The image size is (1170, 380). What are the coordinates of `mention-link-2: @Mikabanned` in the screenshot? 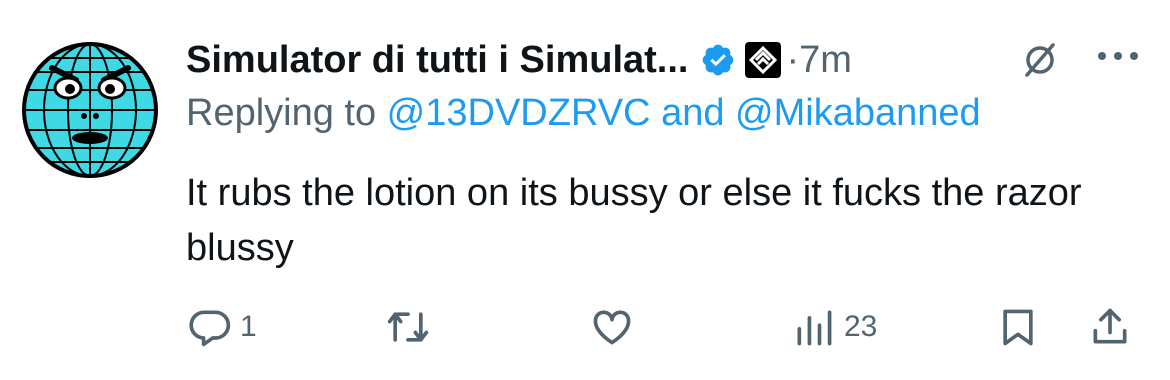 It's located at (858, 113).